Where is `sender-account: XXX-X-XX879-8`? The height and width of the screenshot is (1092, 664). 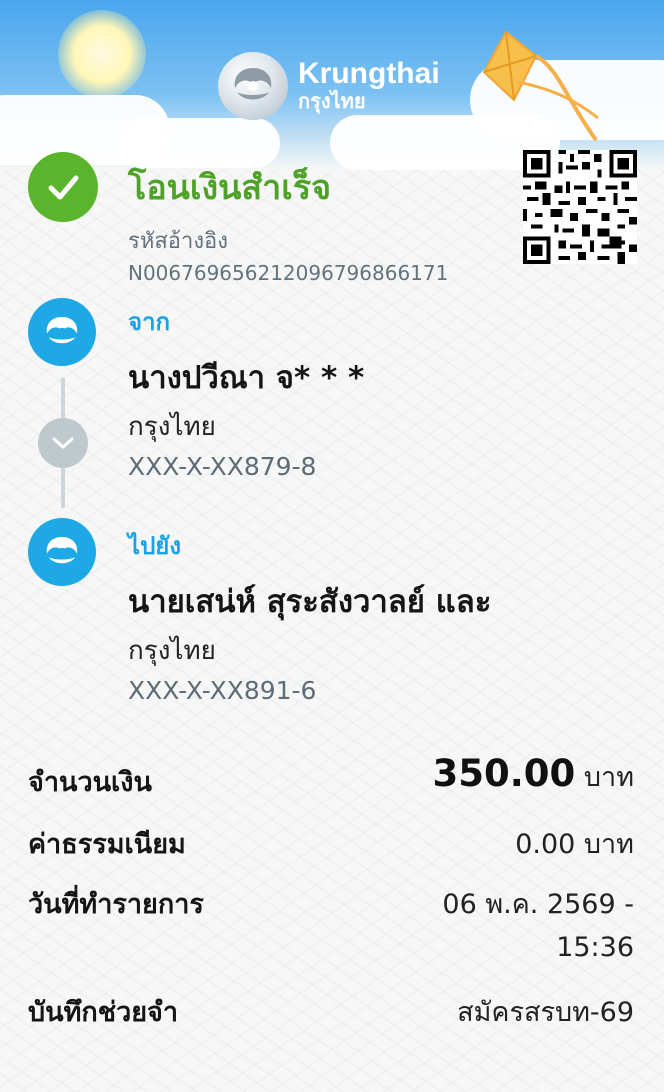
sender-account: XXX-X-XX879-8 is located at coordinates (222, 466).